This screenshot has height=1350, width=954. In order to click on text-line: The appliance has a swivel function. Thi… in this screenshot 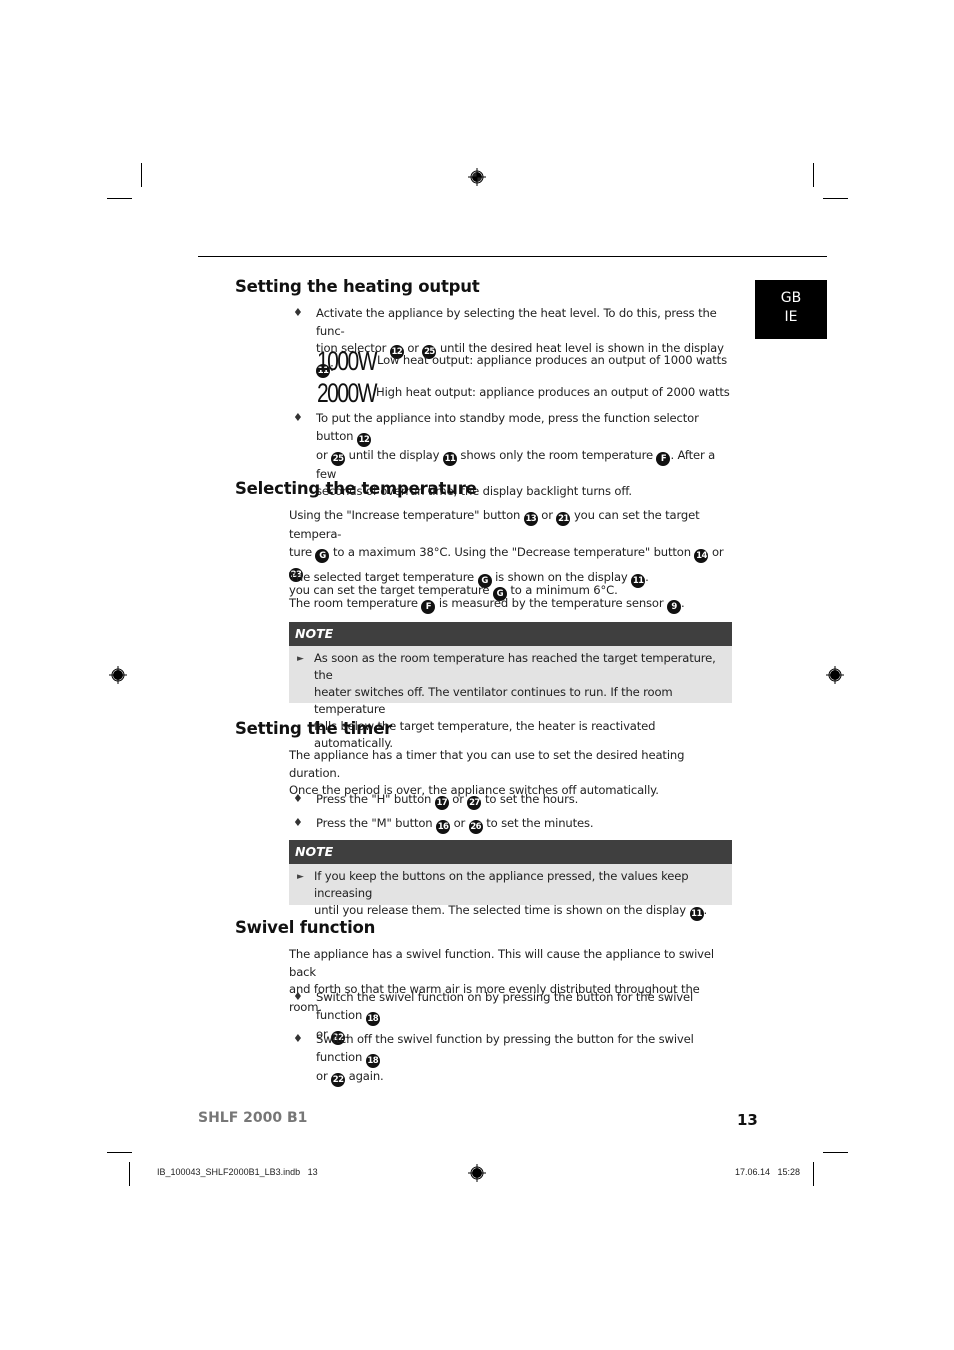, I will do `click(501, 963)`.